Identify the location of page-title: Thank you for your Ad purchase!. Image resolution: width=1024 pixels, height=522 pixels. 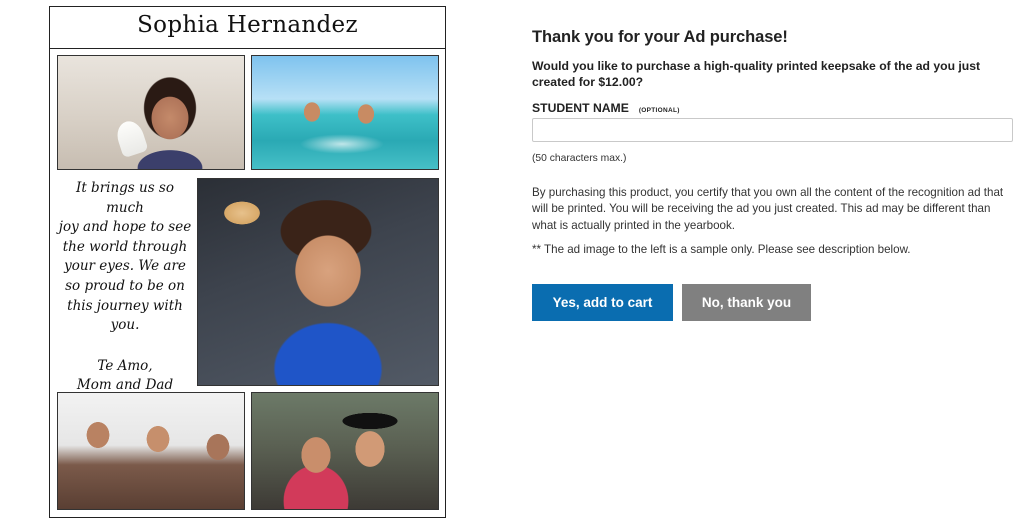
(660, 37).